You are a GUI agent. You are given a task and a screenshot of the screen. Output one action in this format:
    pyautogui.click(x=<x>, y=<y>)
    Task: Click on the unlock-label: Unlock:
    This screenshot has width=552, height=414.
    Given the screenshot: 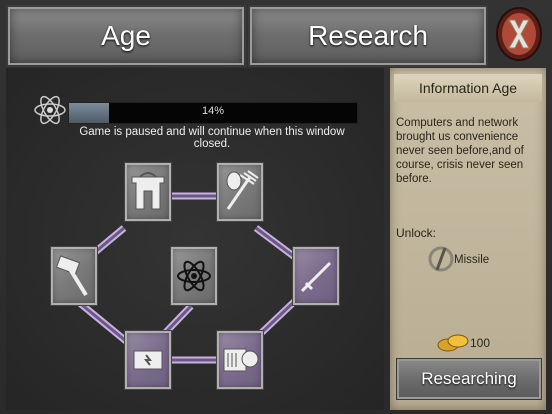 What is the action you would take?
    pyautogui.click(x=416, y=233)
    